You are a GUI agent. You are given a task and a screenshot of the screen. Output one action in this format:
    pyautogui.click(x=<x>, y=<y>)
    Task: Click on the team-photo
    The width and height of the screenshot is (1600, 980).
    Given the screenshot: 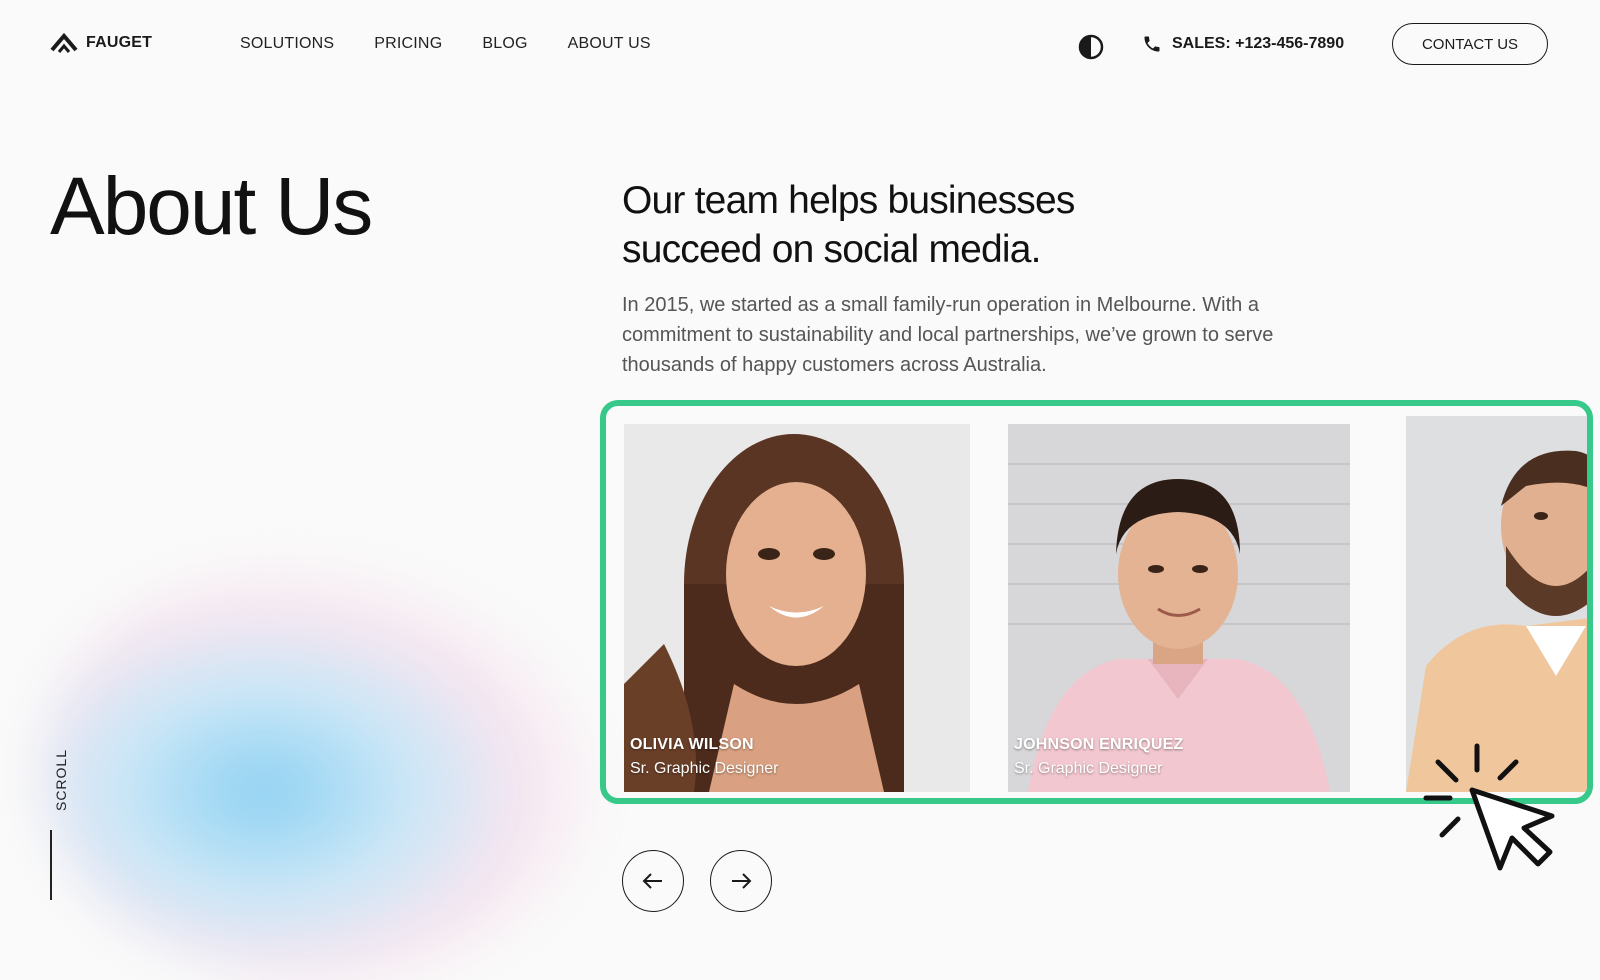 What is the action you would take?
    pyautogui.click(x=1496, y=604)
    